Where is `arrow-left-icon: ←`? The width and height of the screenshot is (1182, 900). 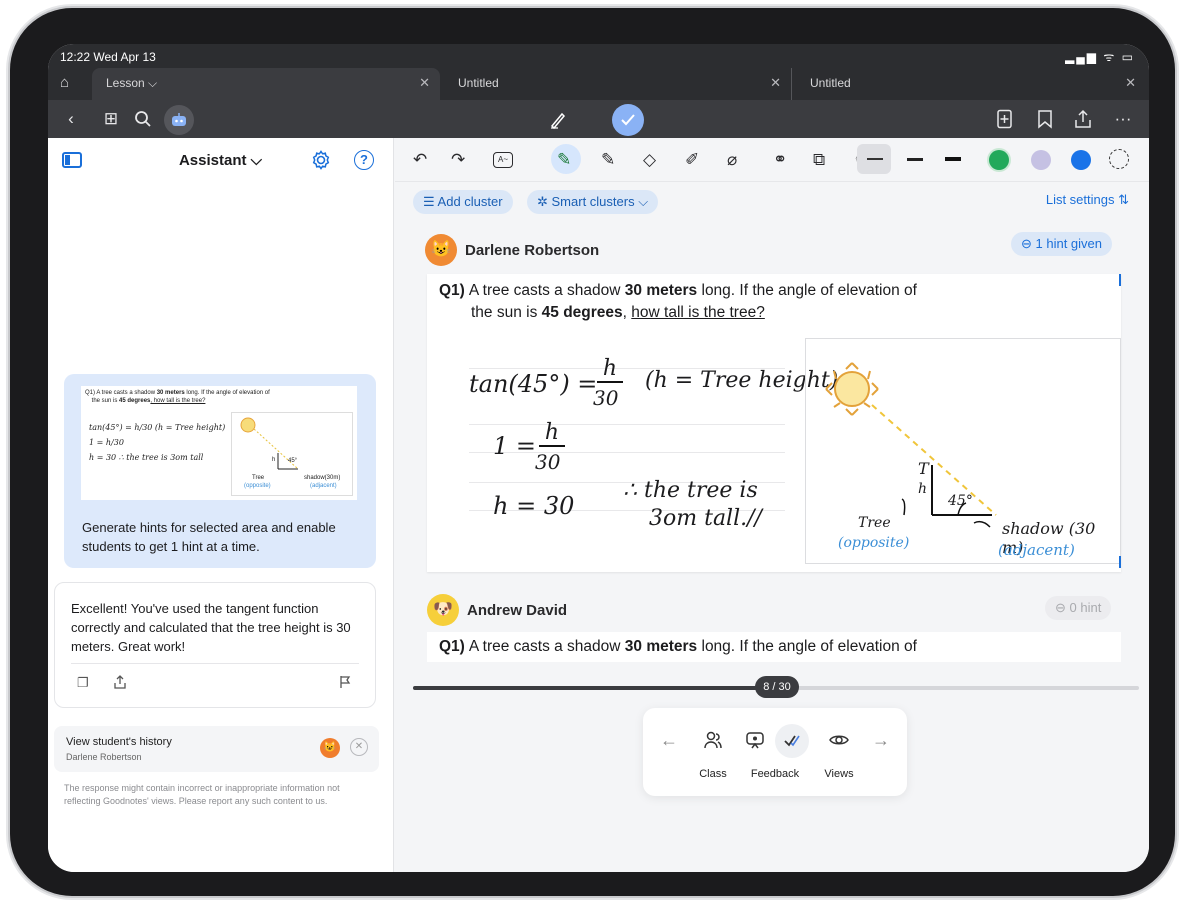 arrow-left-icon: ← is located at coordinates (669, 740).